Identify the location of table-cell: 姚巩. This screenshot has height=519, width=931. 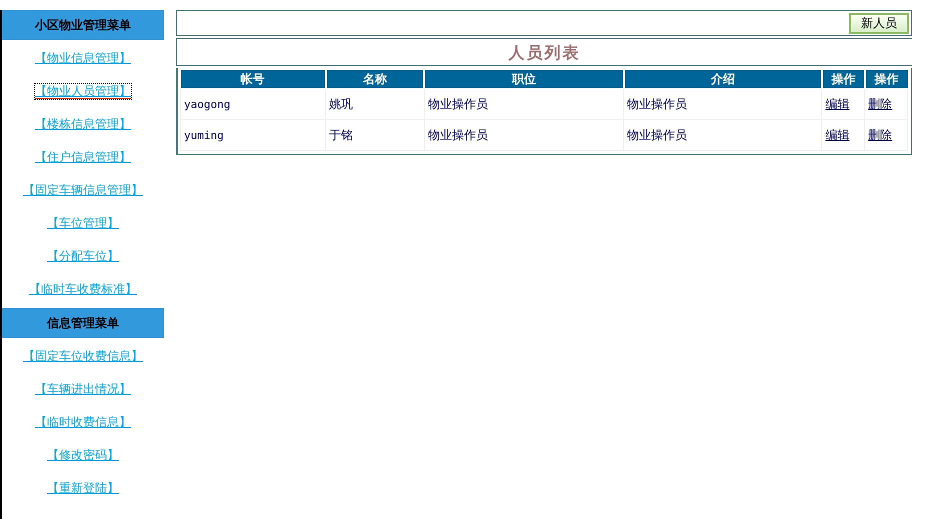
(375, 104).